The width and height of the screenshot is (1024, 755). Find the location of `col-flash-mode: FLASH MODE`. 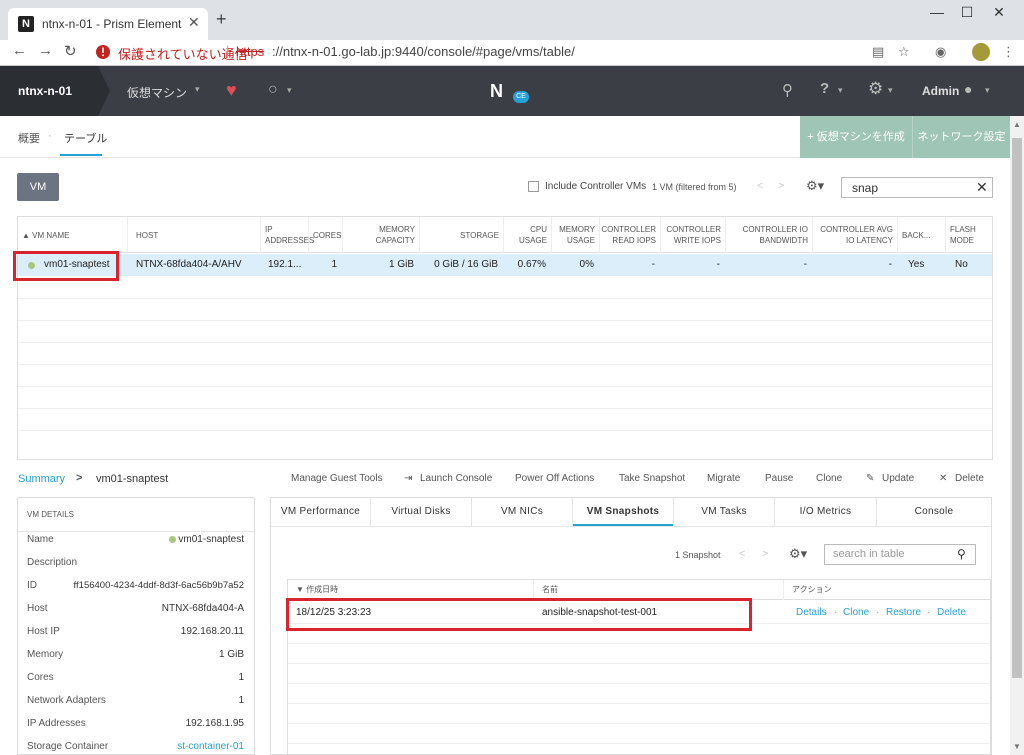

col-flash-mode: FLASH MODE is located at coordinates (969, 235).